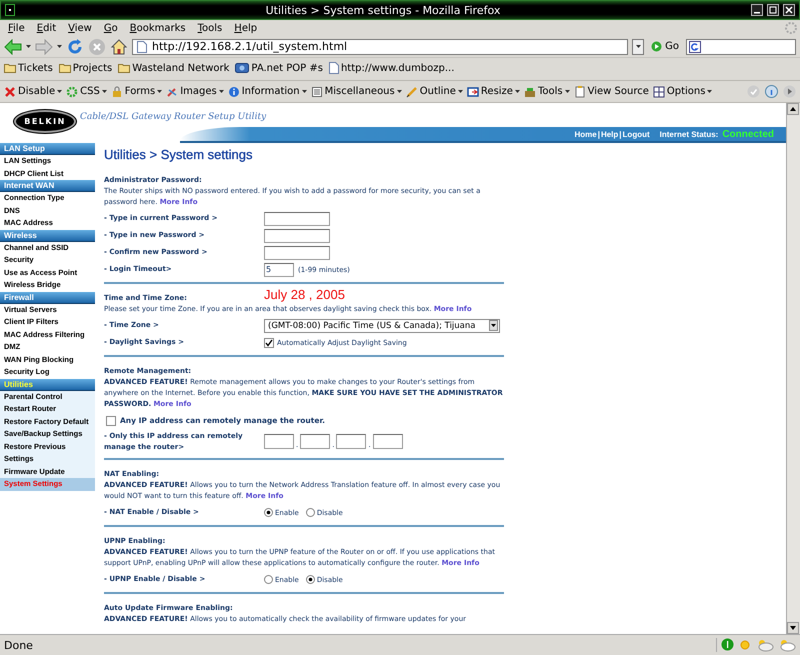  What do you see at coordinates (16, 28) in the screenshot?
I see `menu-item: File` at bounding box center [16, 28].